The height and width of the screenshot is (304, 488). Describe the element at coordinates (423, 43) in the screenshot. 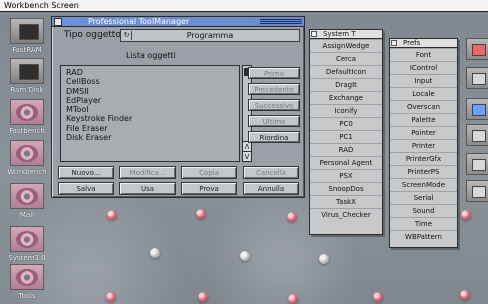

I see `prefs-menu-header: Prefs` at that location.